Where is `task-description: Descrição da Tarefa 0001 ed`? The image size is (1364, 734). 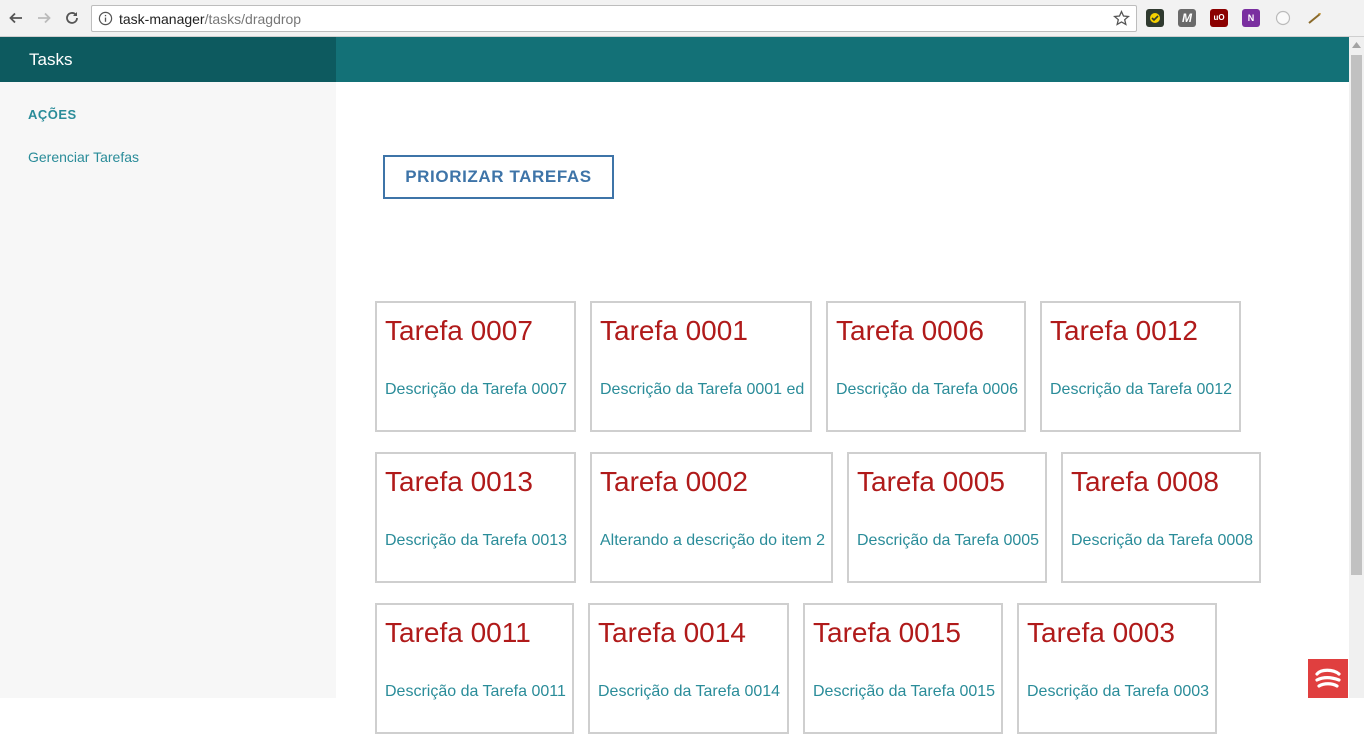
task-description: Descrição da Tarefa 0001 ed is located at coordinates (702, 389).